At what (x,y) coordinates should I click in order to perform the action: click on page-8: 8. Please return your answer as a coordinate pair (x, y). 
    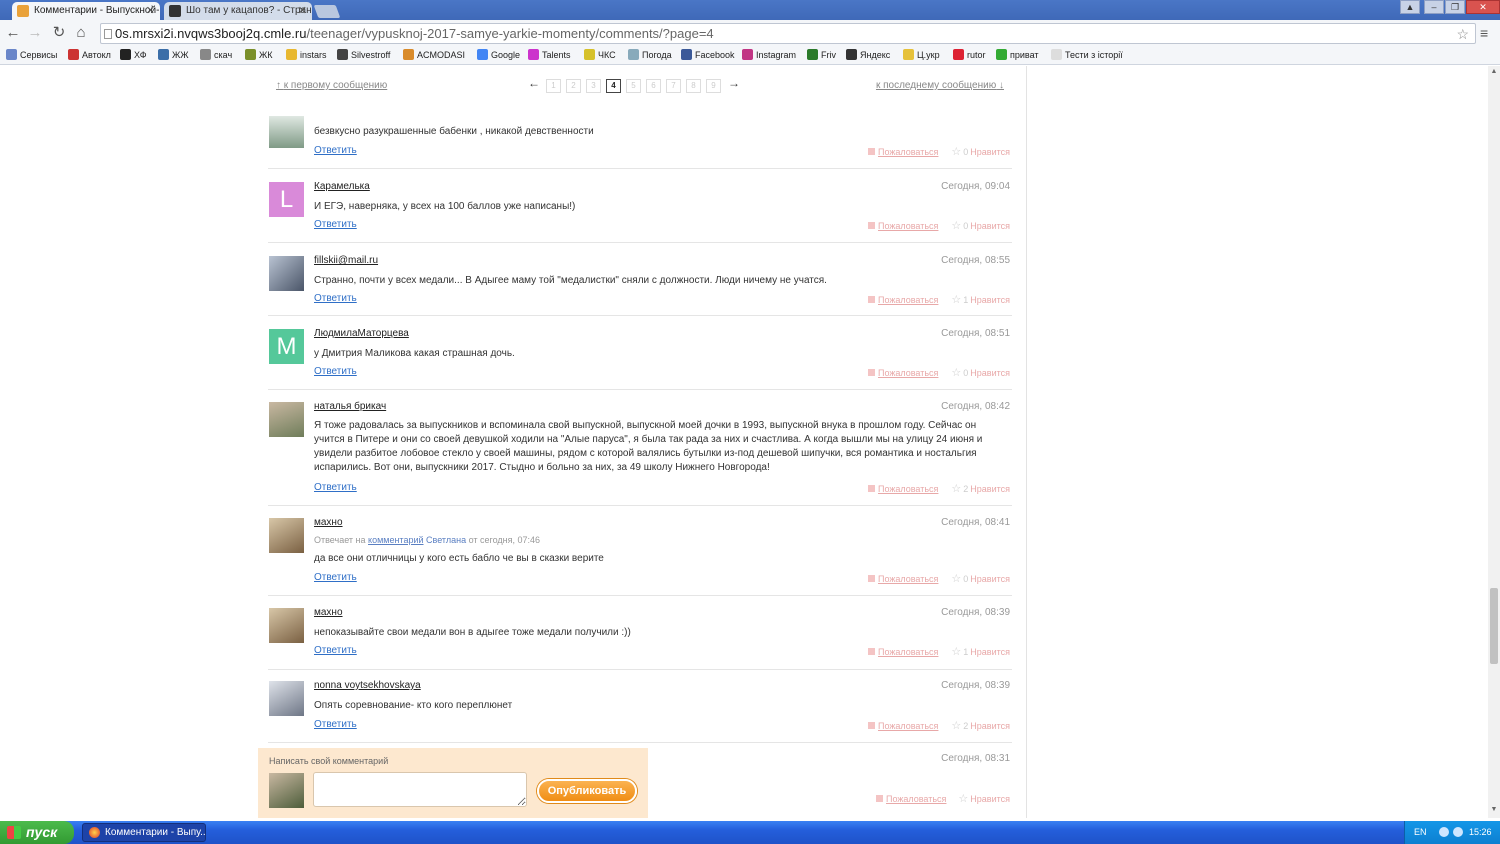
    Looking at the image, I should click on (693, 86).